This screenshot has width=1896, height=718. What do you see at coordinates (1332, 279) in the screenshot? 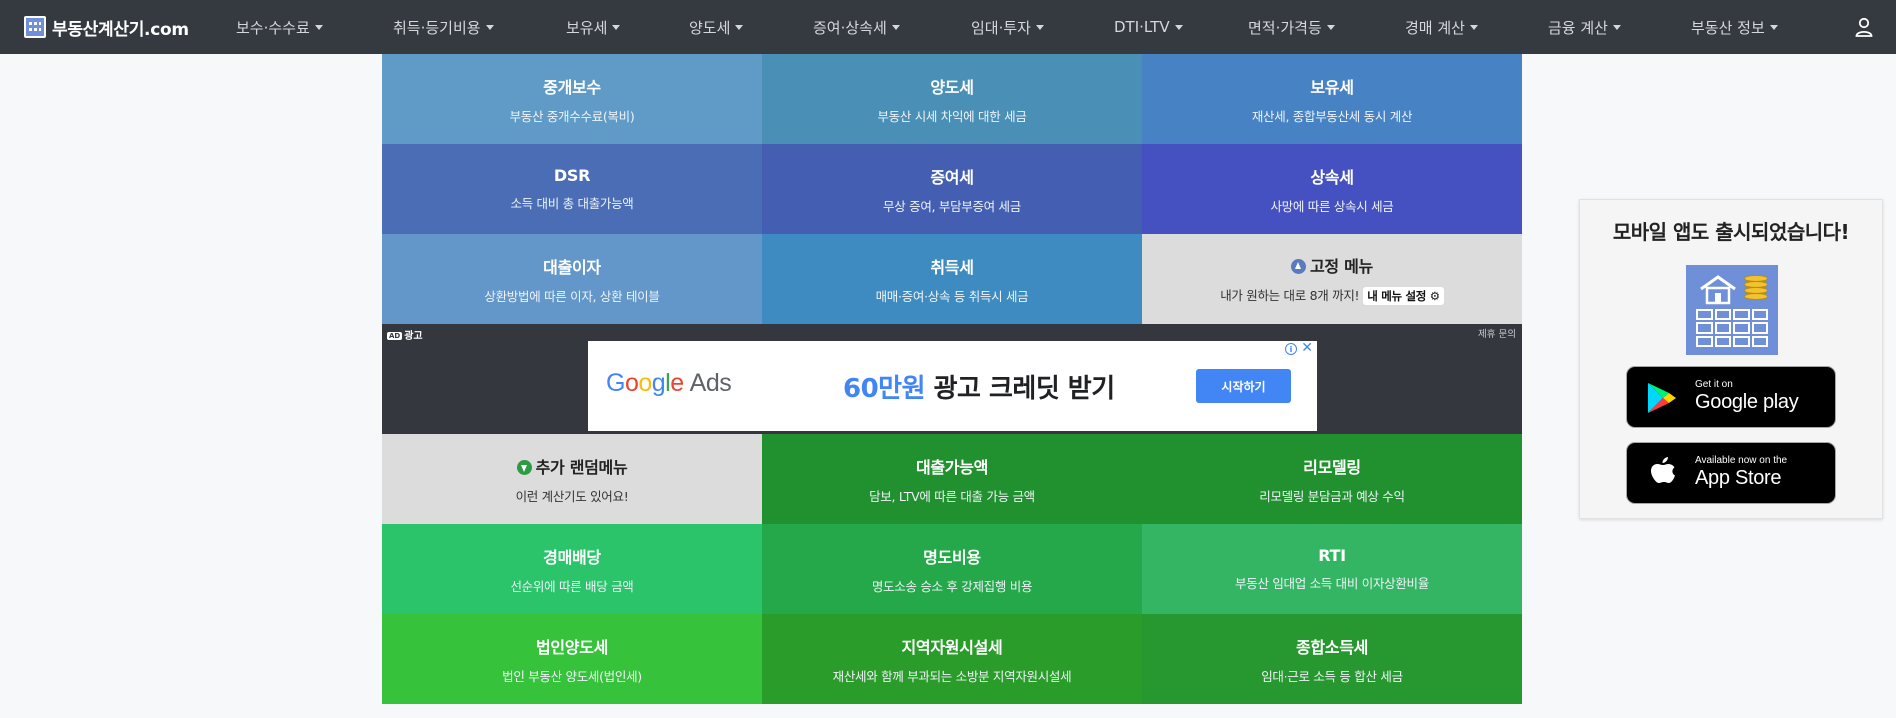
I see `pinned-menu-tile: 고정 메뉴 내가 원하는 대로 8개 까지! 내 메뉴 설정 ⚙` at bounding box center [1332, 279].